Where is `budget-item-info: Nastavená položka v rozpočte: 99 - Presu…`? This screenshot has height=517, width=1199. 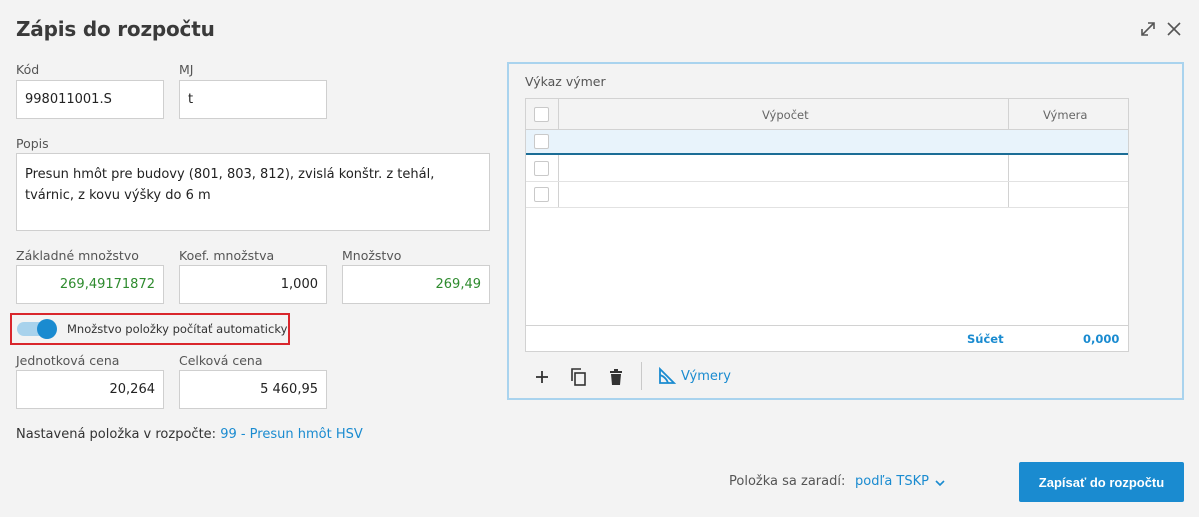
budget-item-info: Nastavená položka v rozpočte: 99 - Presu… is located at coordinates (189, 434).